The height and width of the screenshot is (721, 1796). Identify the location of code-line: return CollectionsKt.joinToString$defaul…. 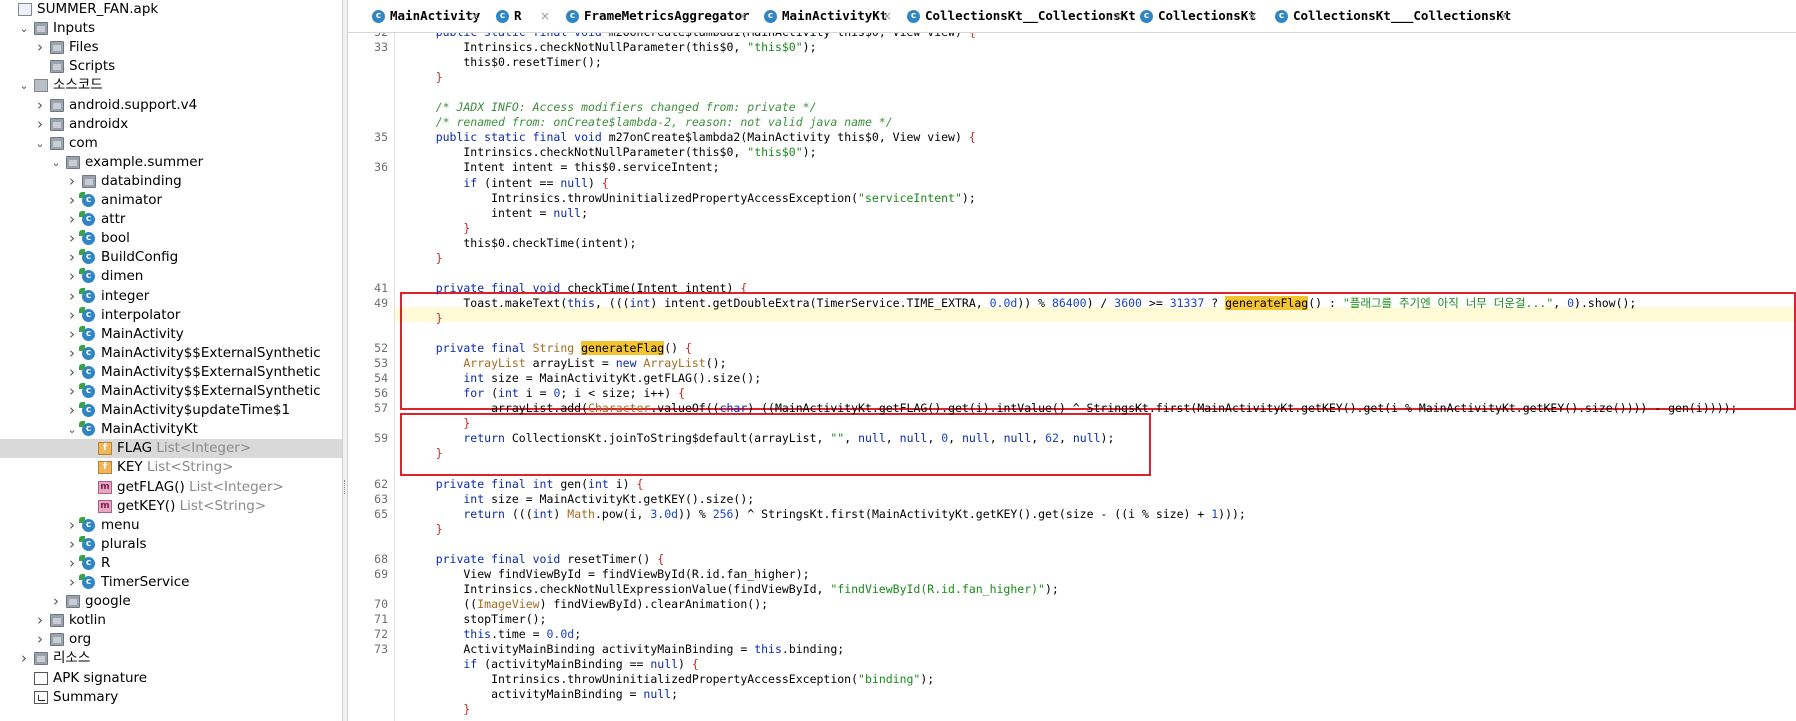
(761, 438).